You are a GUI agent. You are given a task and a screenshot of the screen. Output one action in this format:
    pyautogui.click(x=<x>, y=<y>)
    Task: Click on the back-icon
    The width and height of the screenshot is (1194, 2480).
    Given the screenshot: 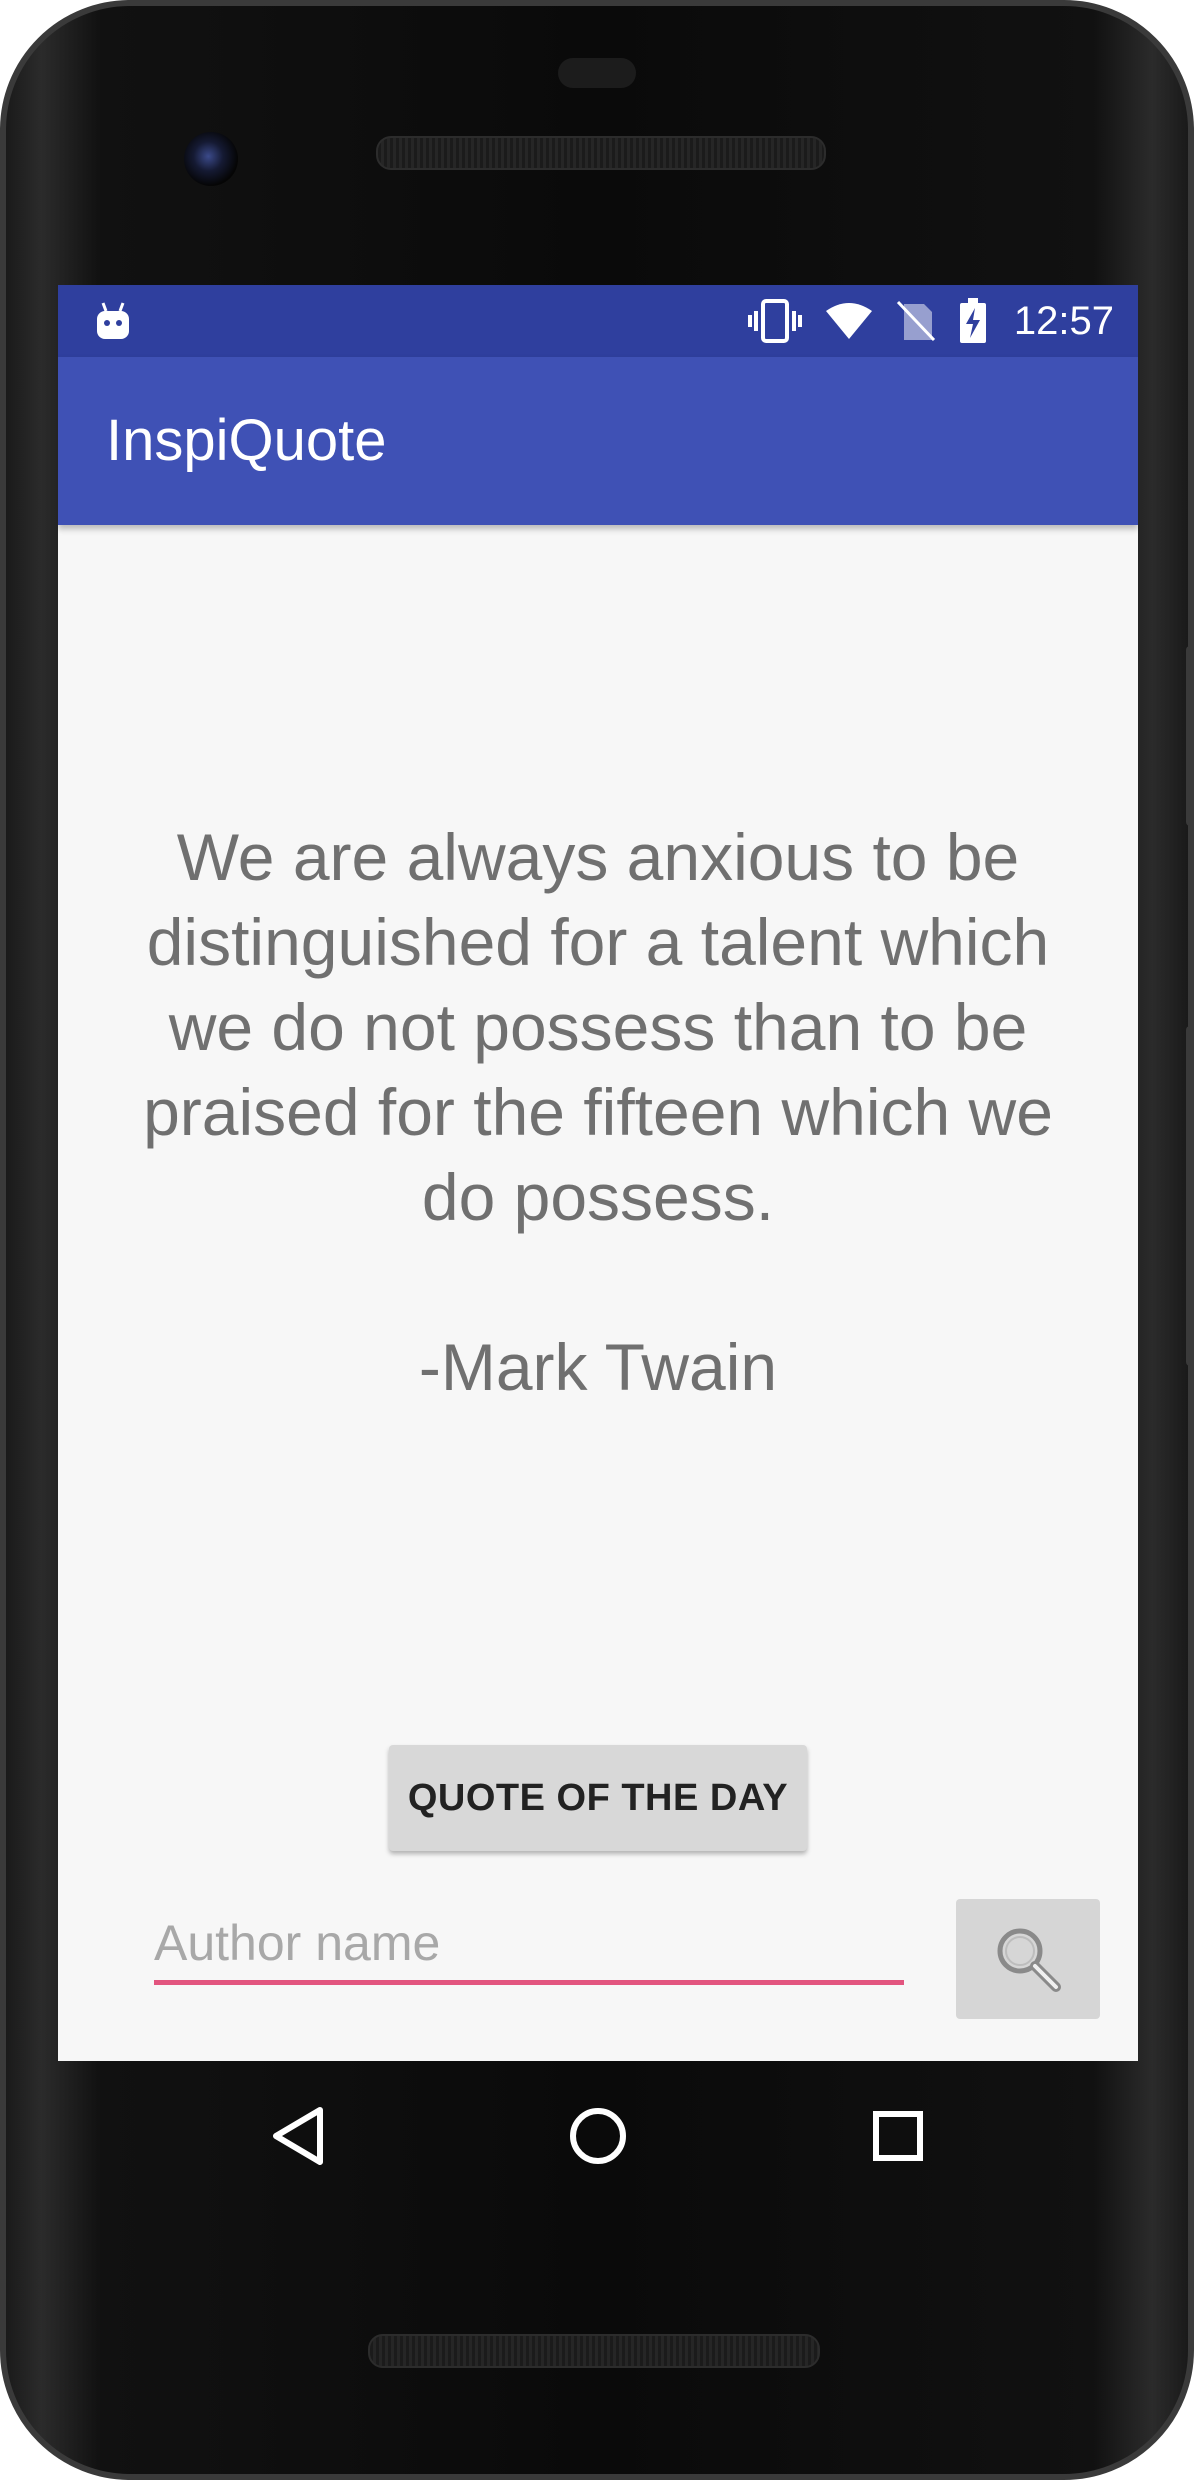 What is the action you would take?
    pyautogui.click(x=298, y=2136)
    